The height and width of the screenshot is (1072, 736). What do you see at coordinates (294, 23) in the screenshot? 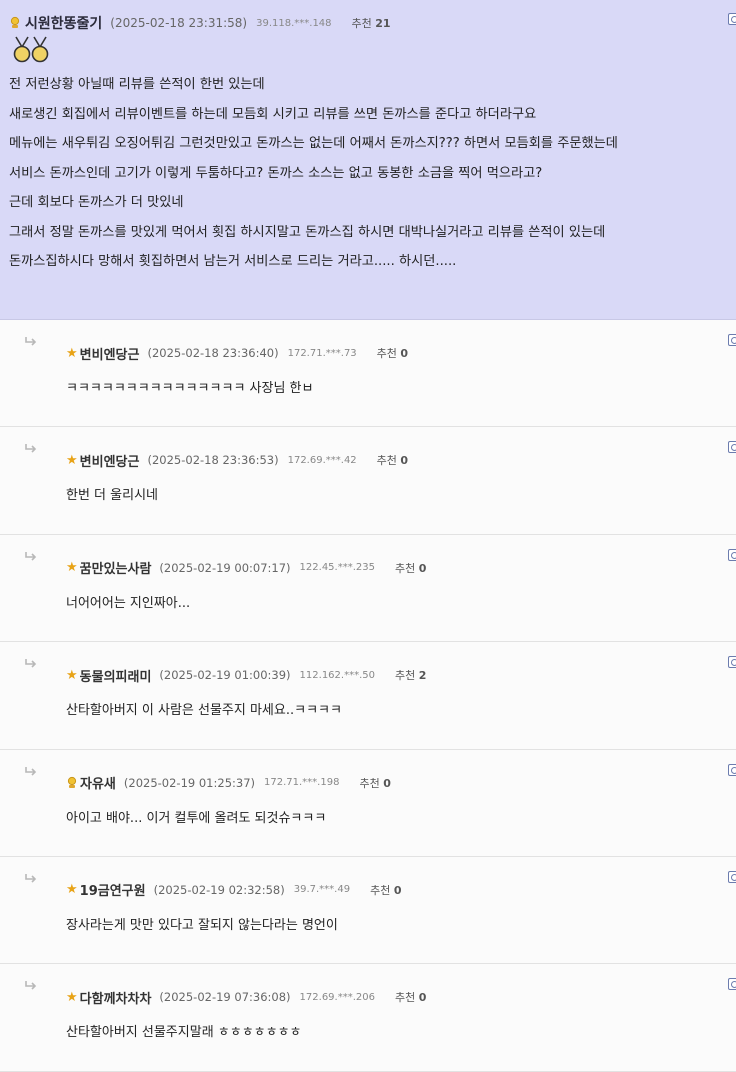
I see `comment-ip: 39.118.***.148` at bounding box center [294, 23].